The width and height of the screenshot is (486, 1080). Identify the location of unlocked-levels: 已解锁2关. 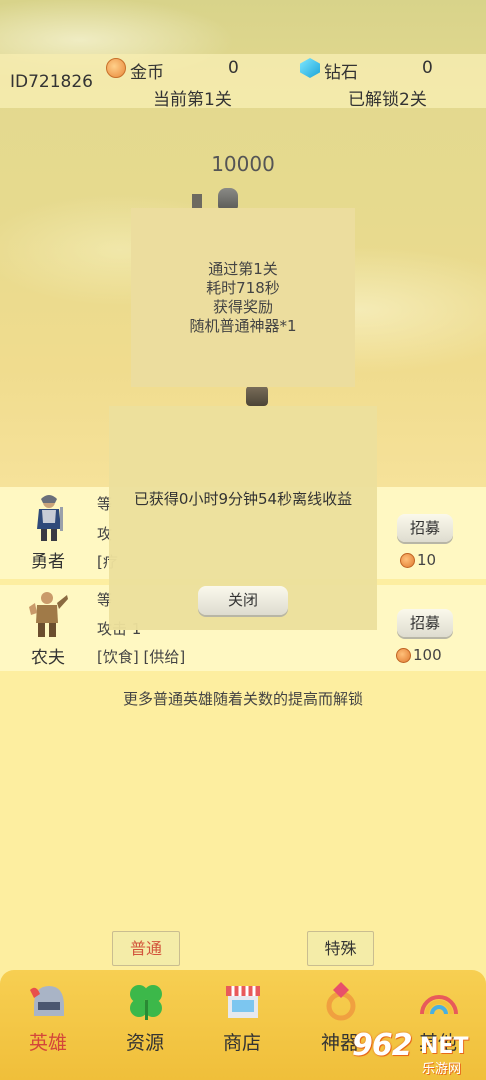
(387, 100).